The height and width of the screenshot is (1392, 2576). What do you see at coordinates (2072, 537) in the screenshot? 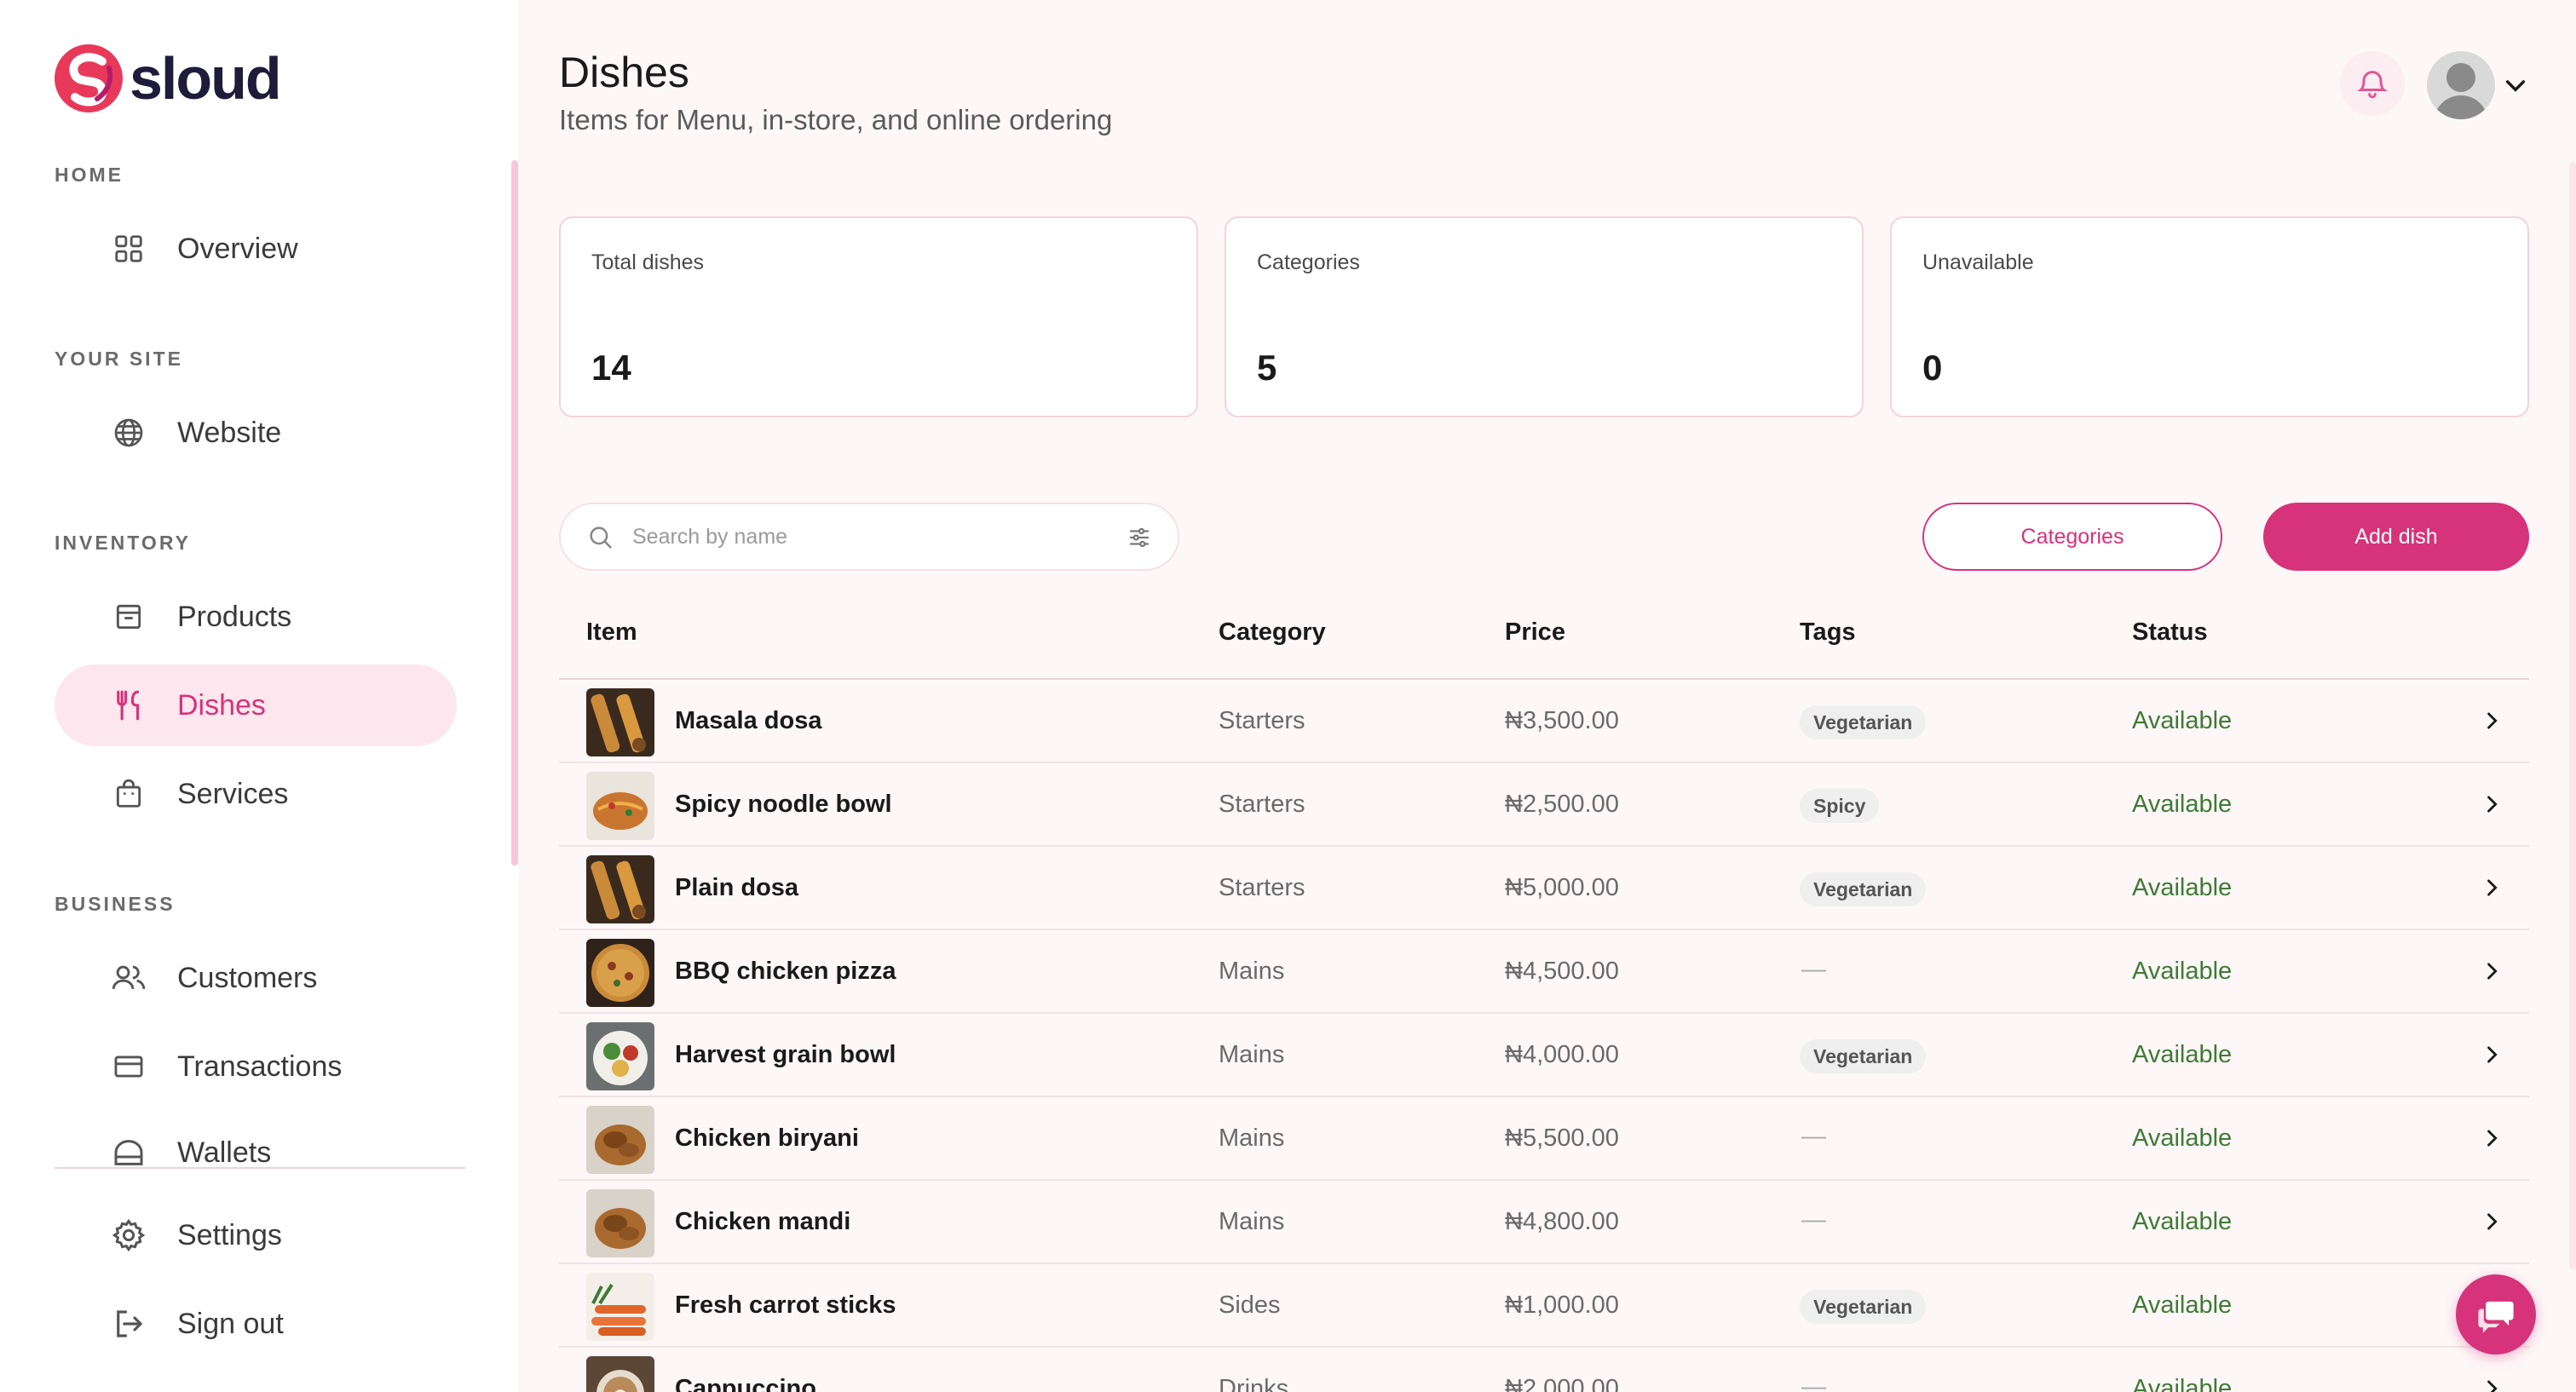
I see `categories-button: Categories` at bounding box center [2072, 537].